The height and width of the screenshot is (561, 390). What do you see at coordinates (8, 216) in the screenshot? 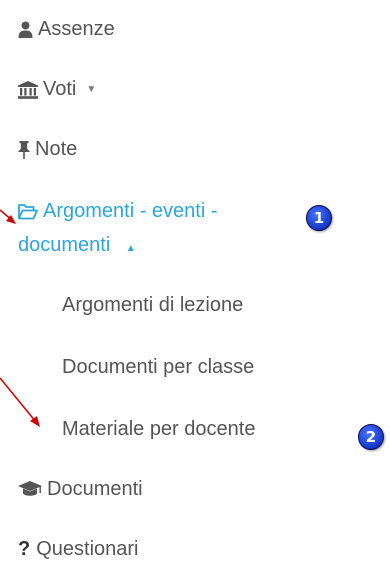
I see `arrow-1-icon` at bounding box center [8, 216].